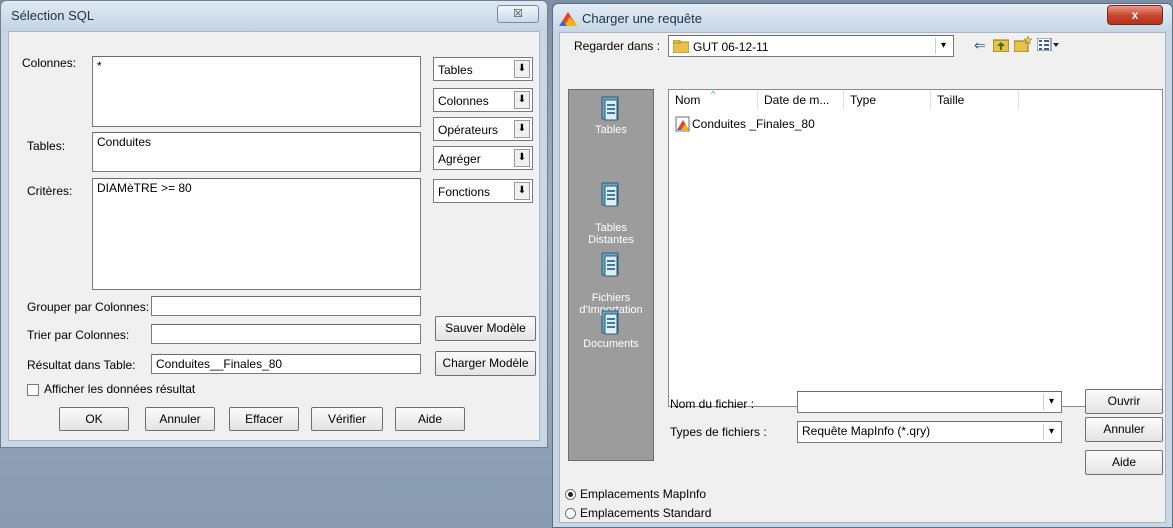 The image size is (1173, 528). I want to click on criteres-field: DIAMèTRE >= 80, so click(256, 234).